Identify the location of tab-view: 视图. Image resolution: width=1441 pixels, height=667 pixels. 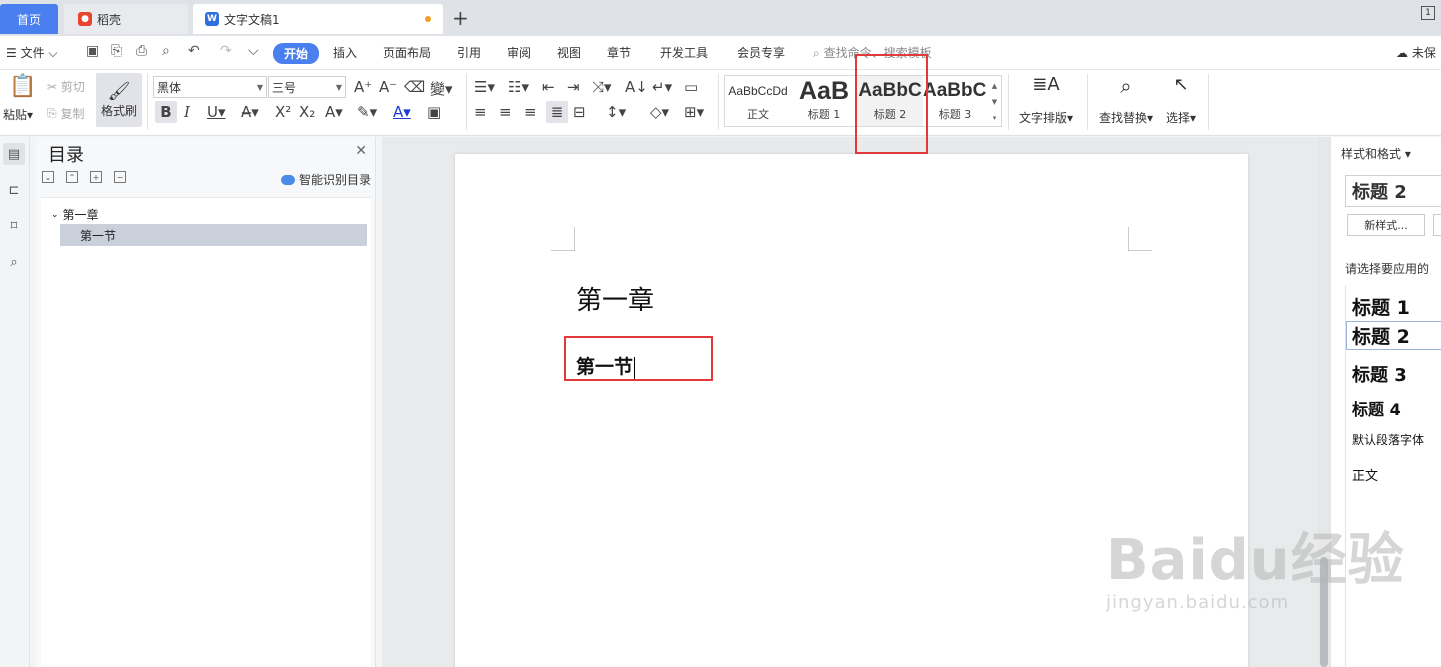
(569, 52).